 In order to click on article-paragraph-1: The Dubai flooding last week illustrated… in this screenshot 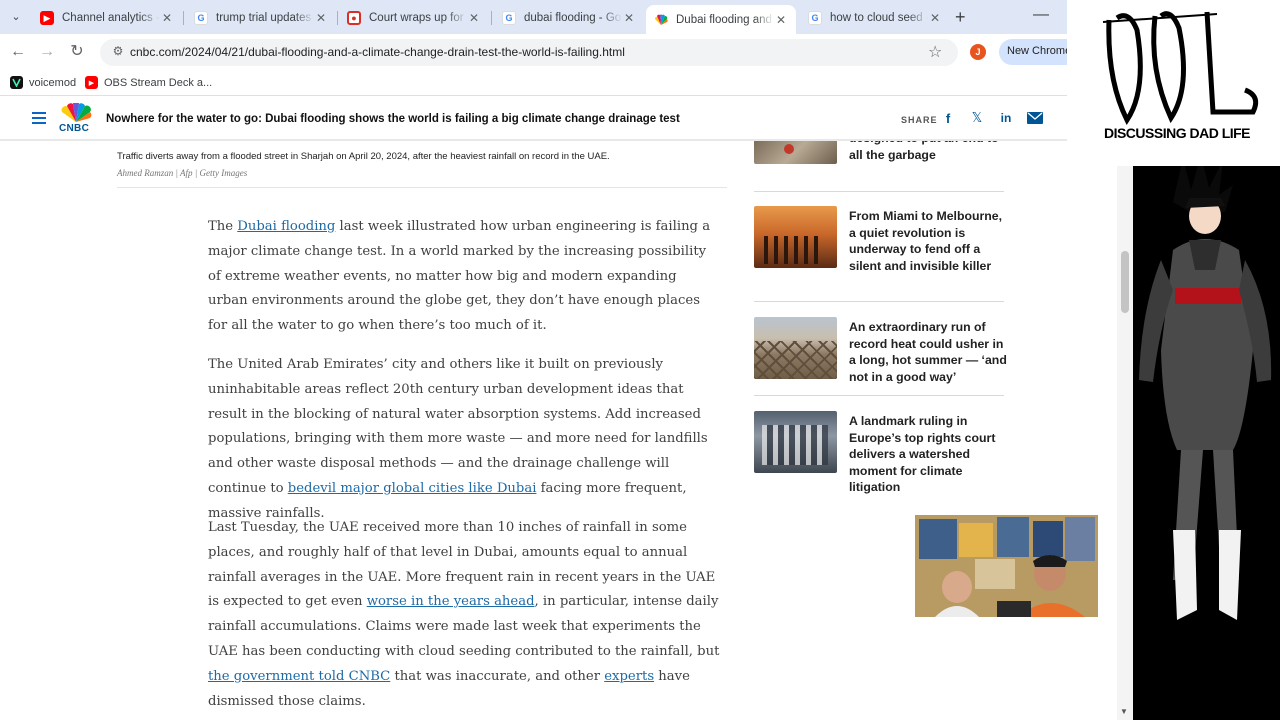, I will do `click(464, 277)`.